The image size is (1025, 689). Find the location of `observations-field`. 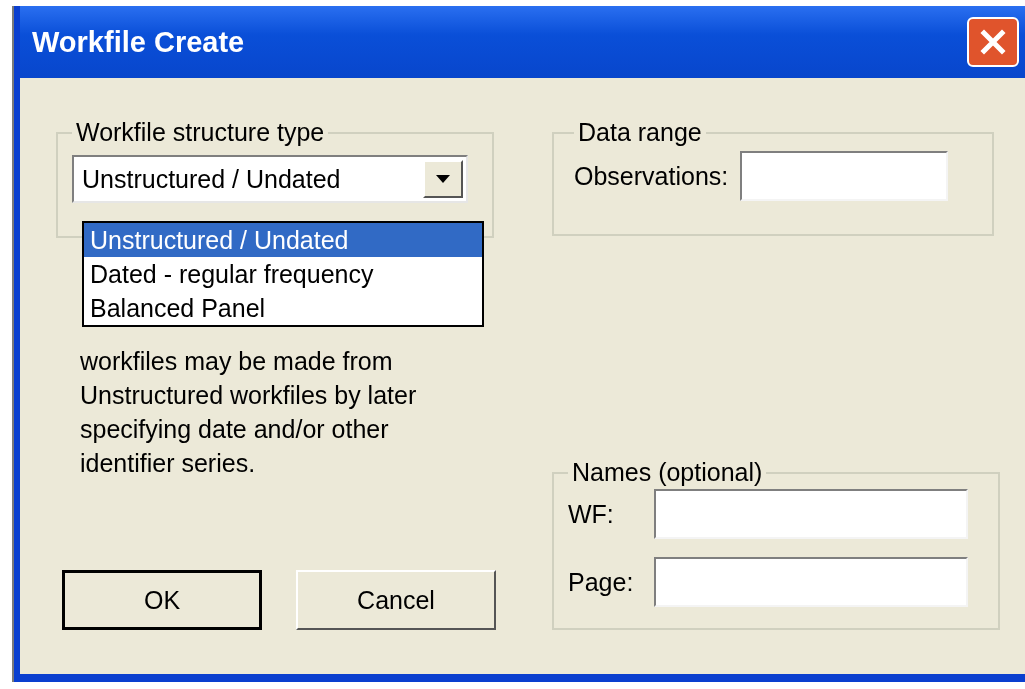

observations-field is located at coordinates (844, 176).